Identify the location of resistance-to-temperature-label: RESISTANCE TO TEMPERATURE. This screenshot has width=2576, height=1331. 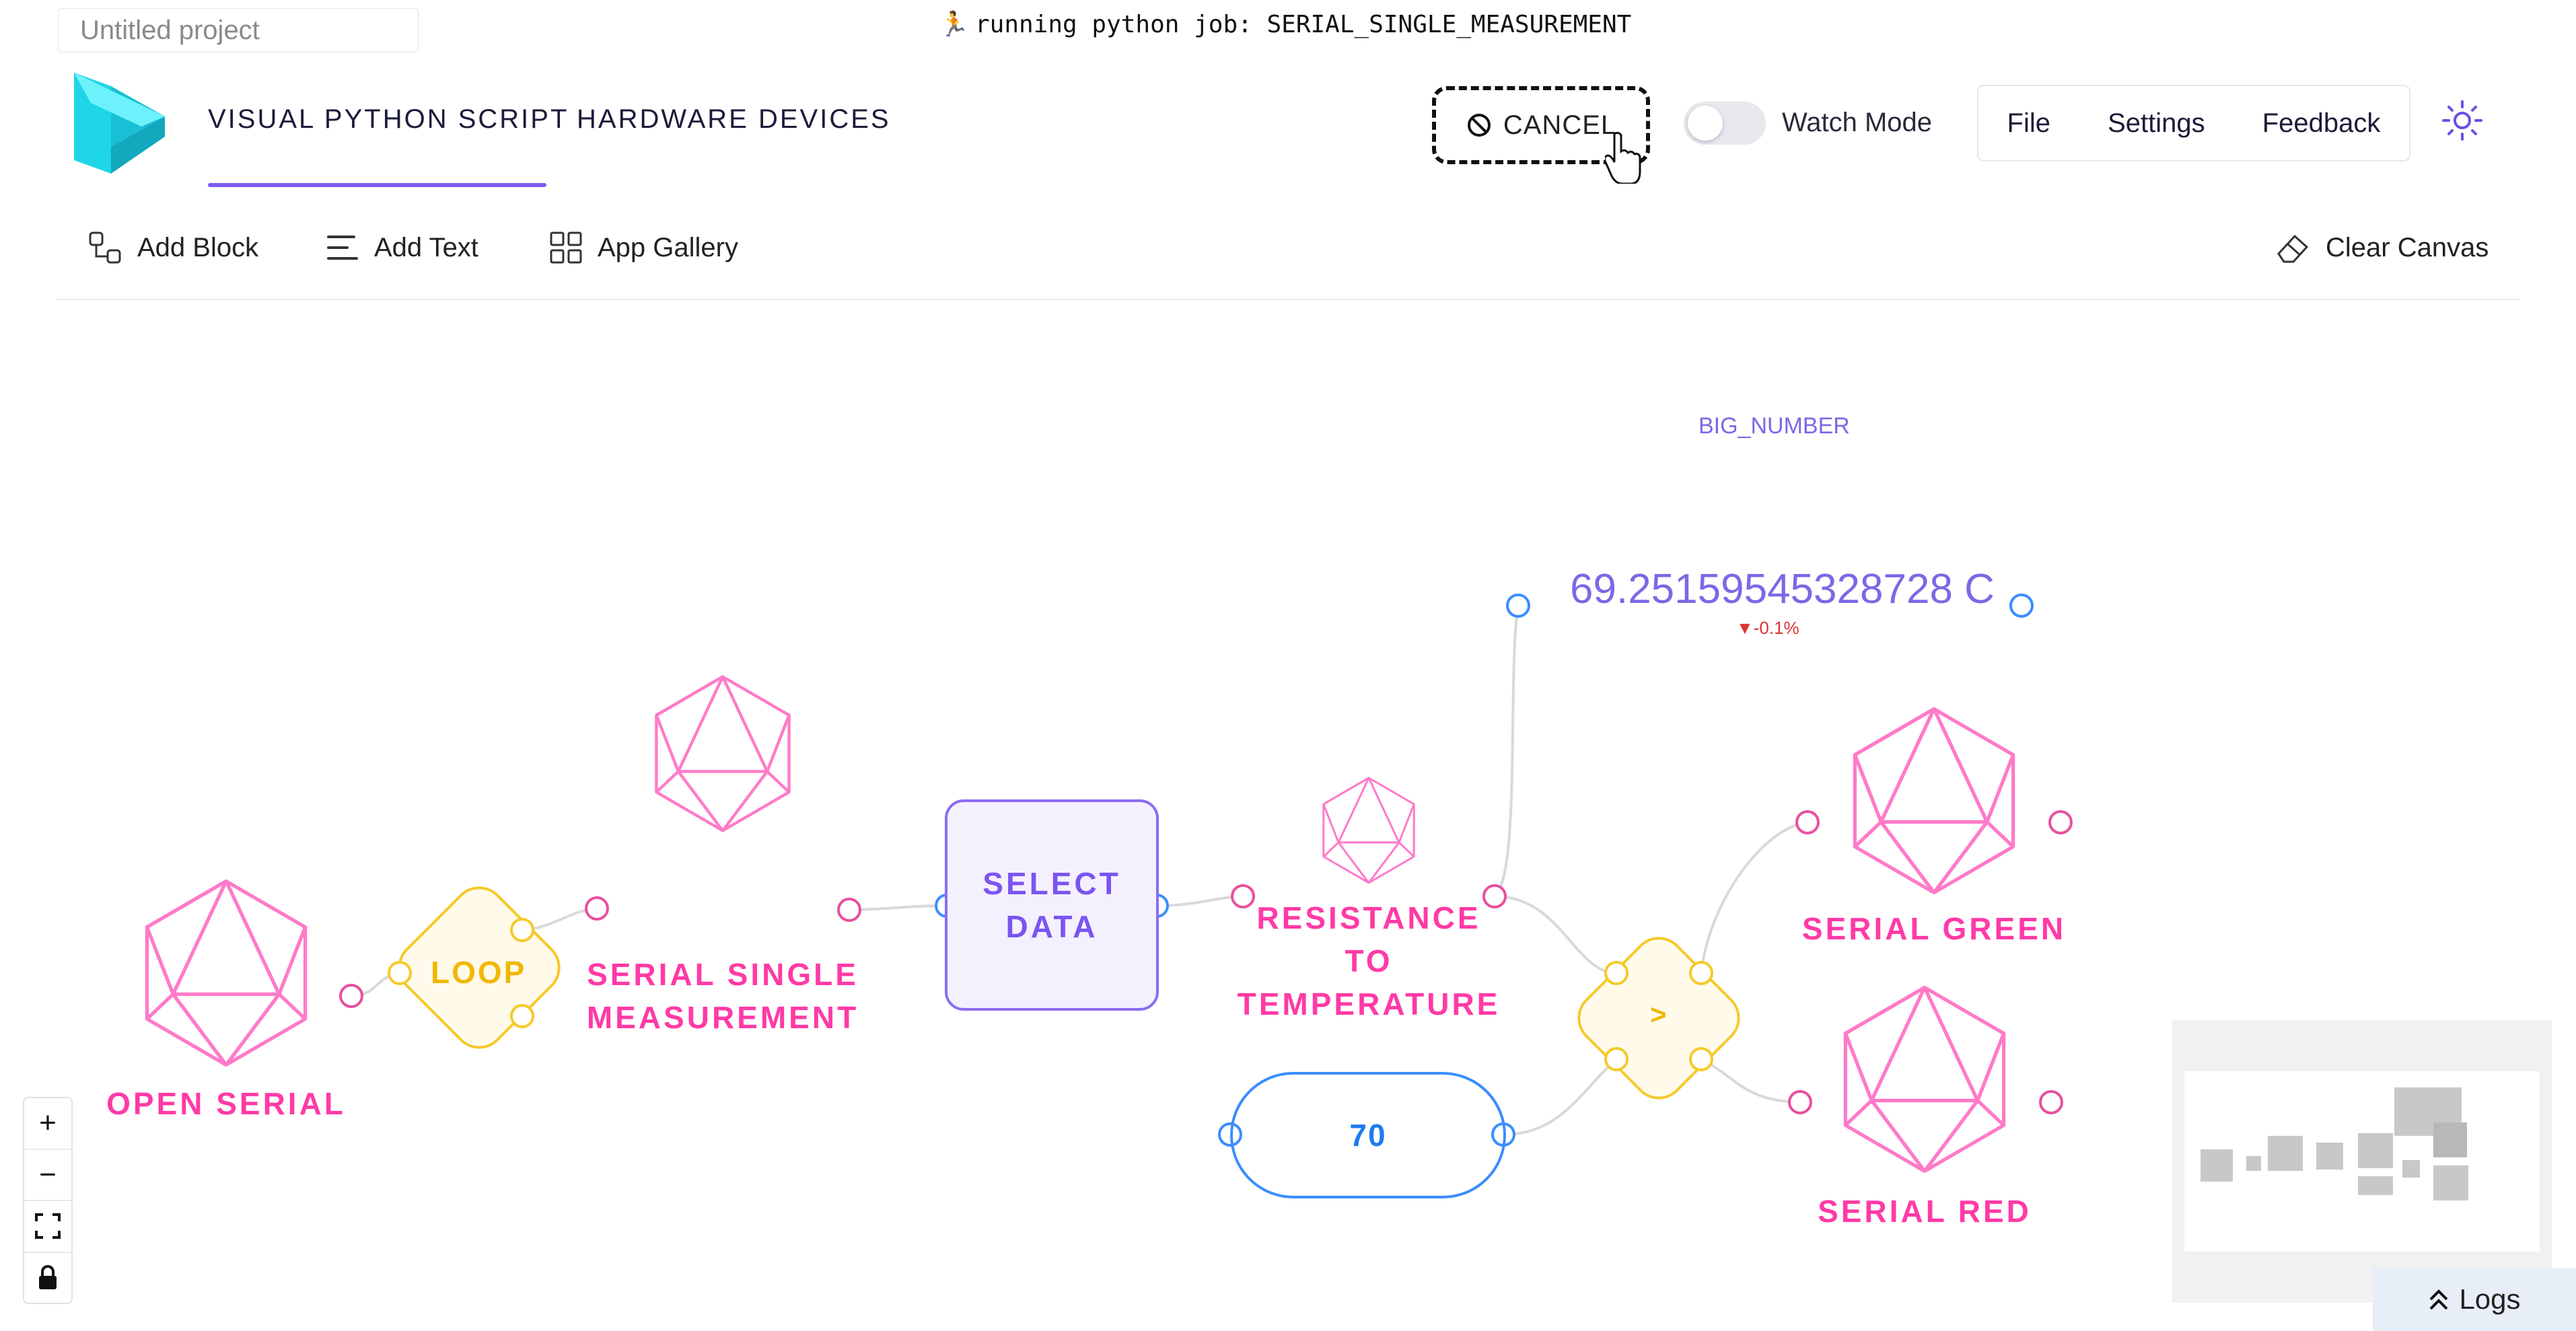
(1369, 960).